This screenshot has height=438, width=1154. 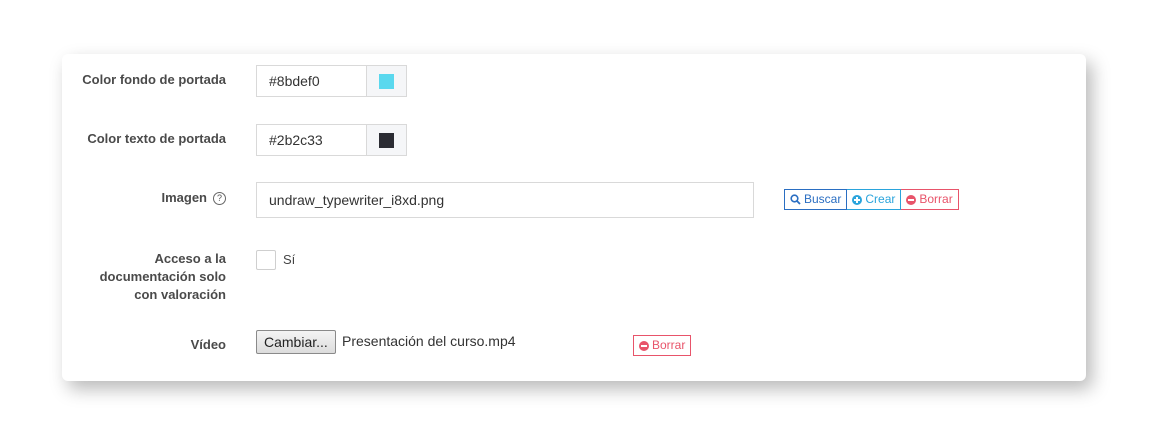 I want to click on text-color-swatch, so click(x=386, y=140).